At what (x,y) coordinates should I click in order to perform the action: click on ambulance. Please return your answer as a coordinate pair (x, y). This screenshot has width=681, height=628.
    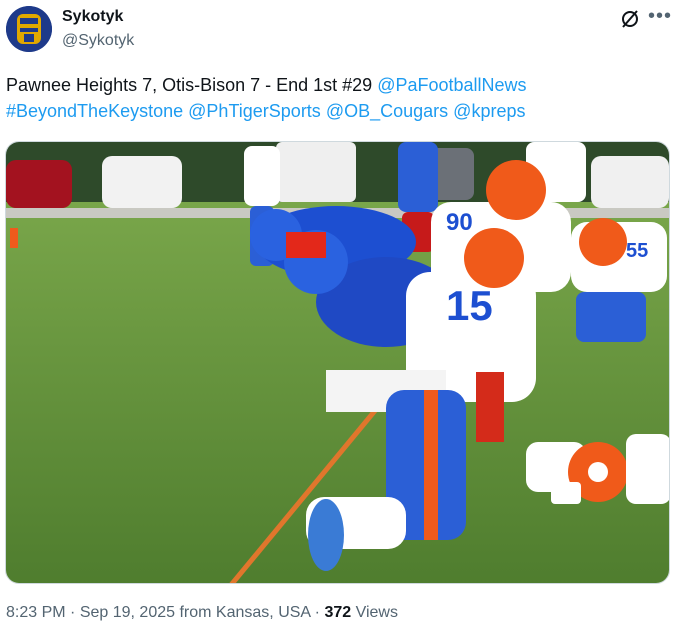
    Looking at the image, I should click on (316, 172).